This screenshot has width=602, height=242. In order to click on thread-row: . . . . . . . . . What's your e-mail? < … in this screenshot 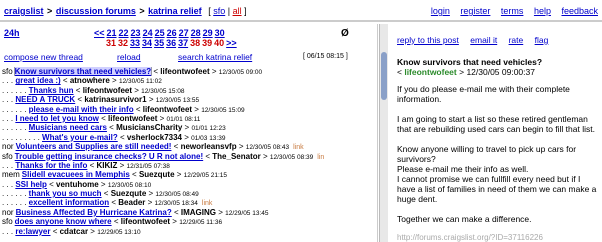, I will do `click(114, 137)`.